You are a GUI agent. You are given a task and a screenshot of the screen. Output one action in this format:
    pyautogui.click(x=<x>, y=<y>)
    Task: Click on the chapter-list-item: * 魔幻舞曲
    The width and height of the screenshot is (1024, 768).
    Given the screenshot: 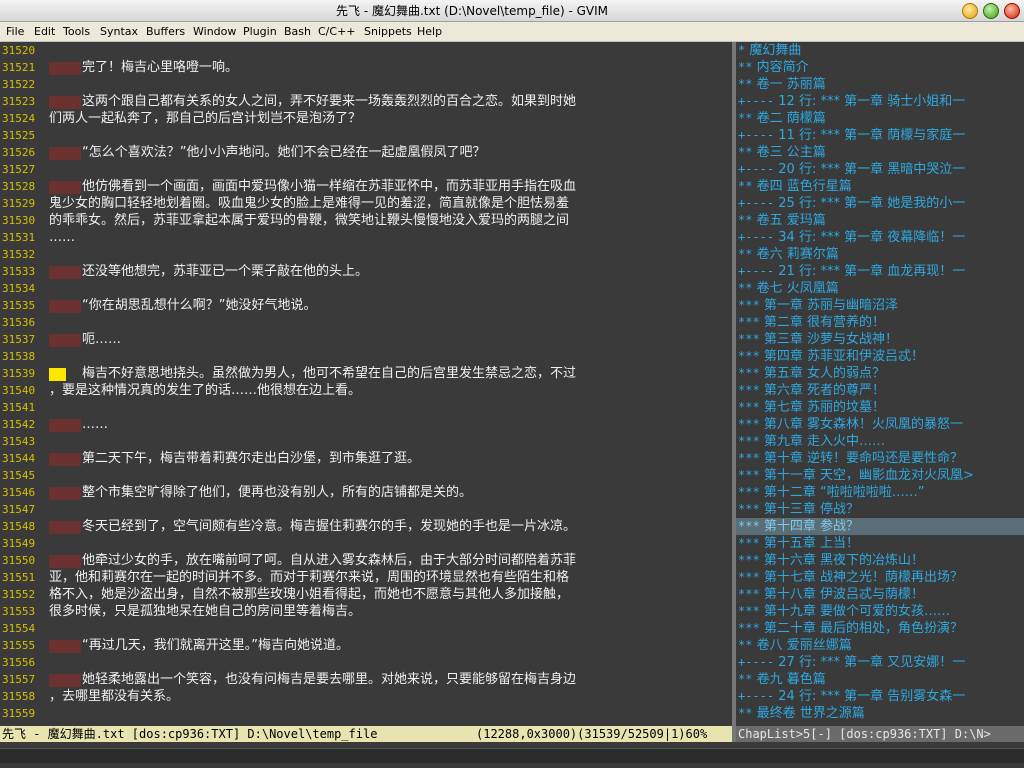 What is the action you would take?
    pyautogui.click(x=880, y=50)
    